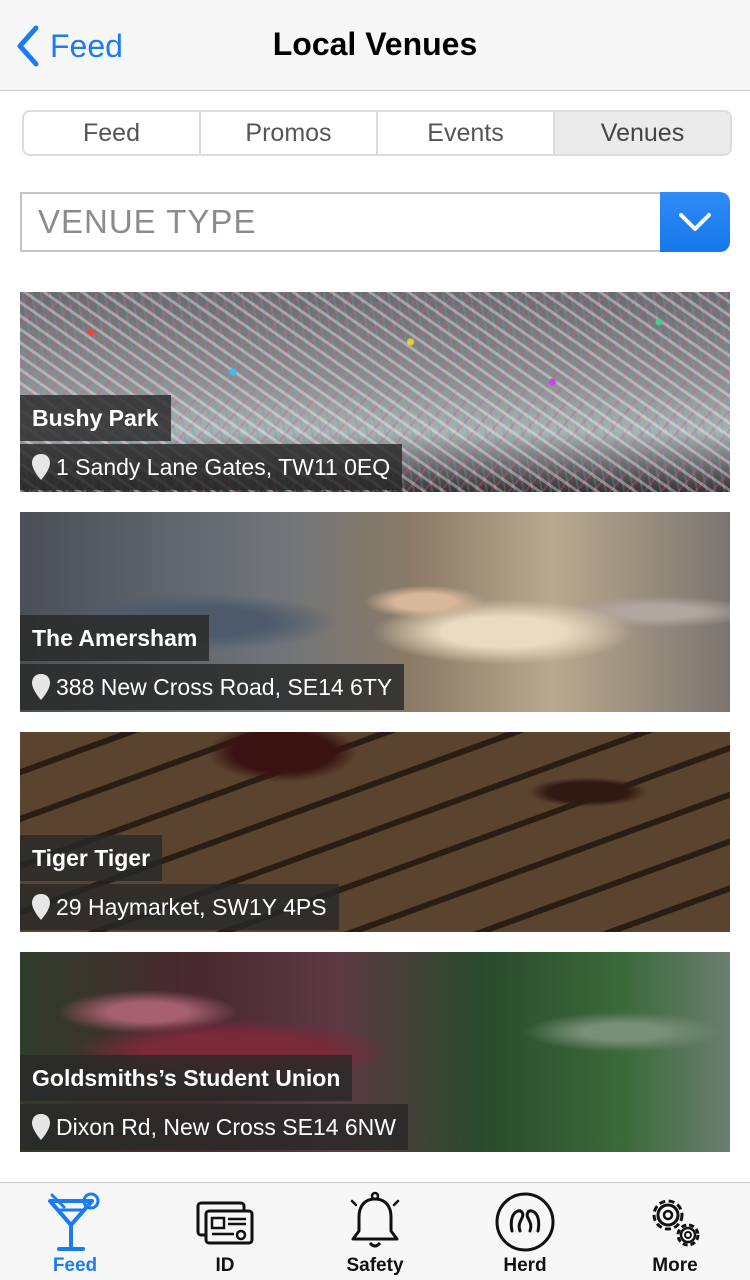 Image resolution: width=750 pixels, height=1280 pixels. What do you see at coordinates (675, 1265) in the screenshot?
I see `tab-label: More` at bounding box center [675, 1265].